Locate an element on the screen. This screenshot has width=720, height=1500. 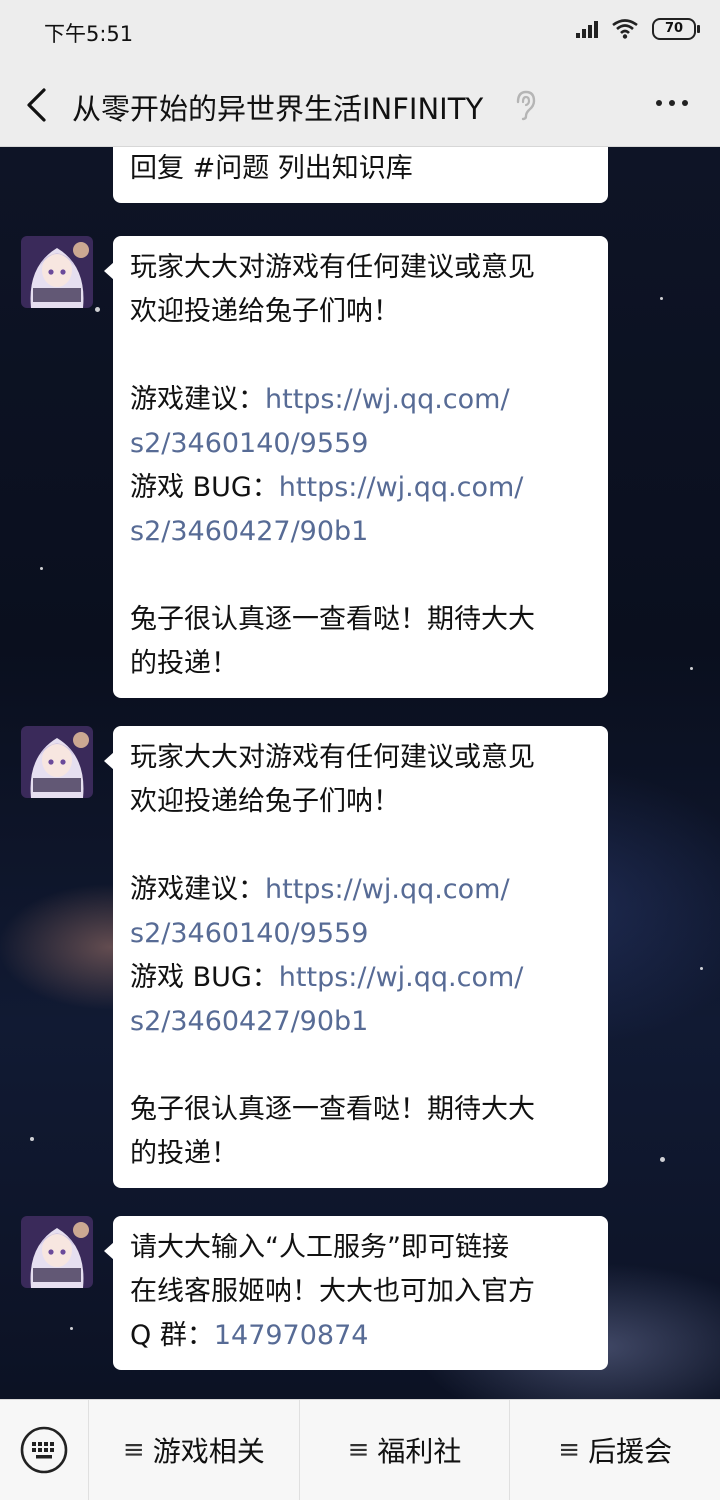
menu-item-welfare: ≡ 福利社 is located at coordinates (404, 1450).